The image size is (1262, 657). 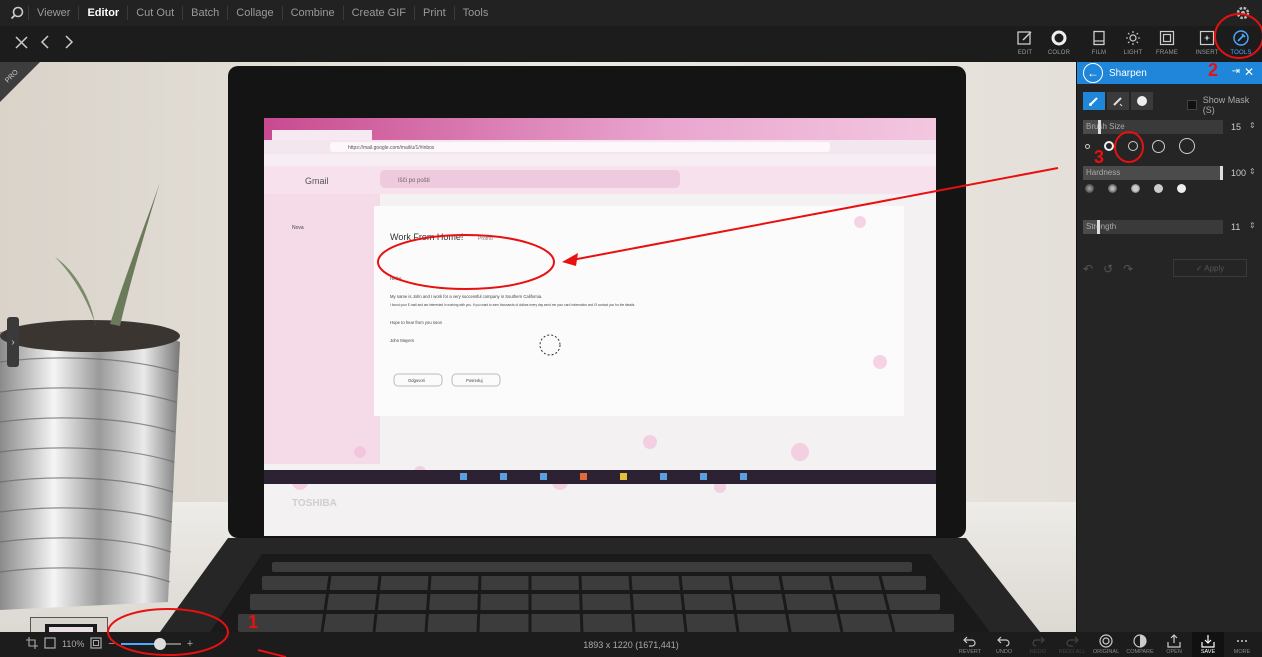 I want to click on tool-light-label: LIGHT, so click(x=1133, y=53).